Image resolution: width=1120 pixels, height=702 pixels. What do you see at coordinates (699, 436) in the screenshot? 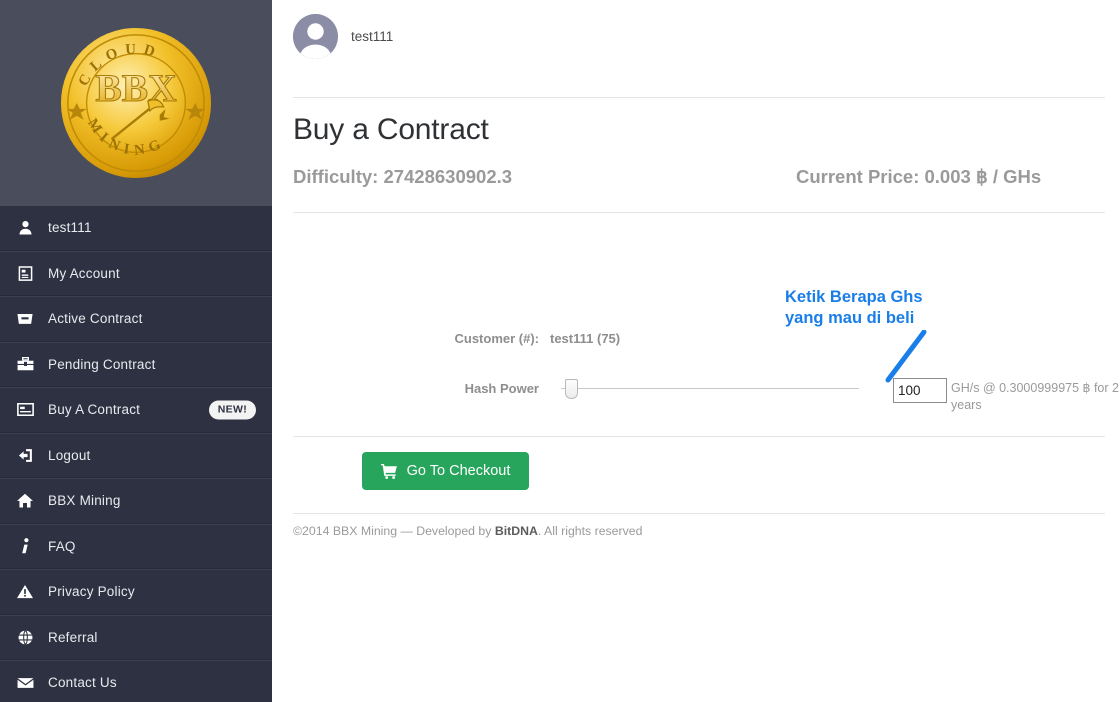
I see `divider-form-bottom` at bounding box center [699, 436].